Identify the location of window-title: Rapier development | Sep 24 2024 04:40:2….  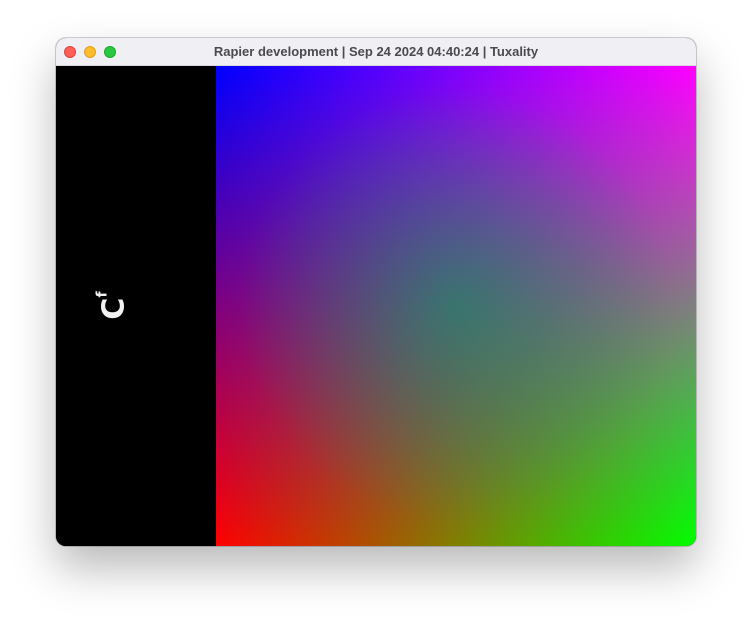
(376, 51).